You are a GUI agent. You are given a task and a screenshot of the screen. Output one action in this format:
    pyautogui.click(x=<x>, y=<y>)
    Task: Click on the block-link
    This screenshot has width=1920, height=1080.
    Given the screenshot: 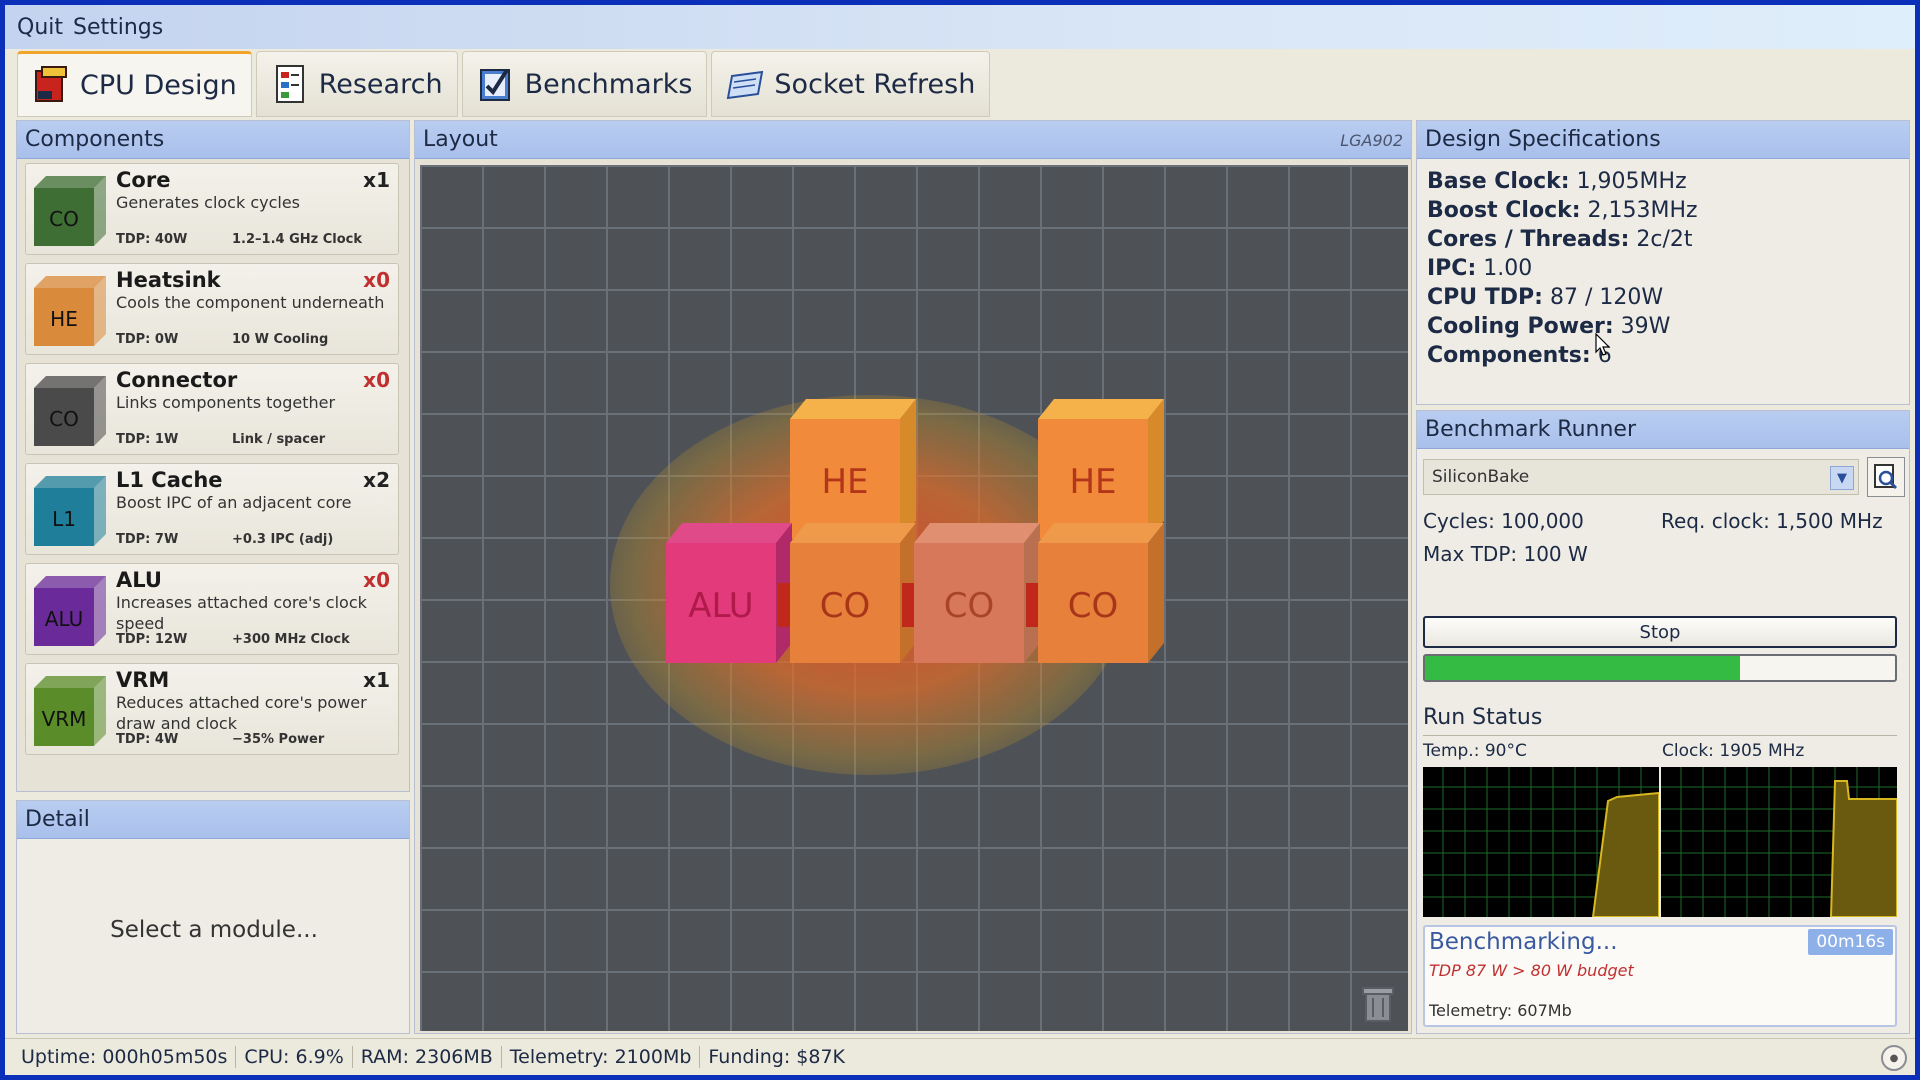 What is the action you would take?
    pyautogui.click(x=1033, y=605)
    